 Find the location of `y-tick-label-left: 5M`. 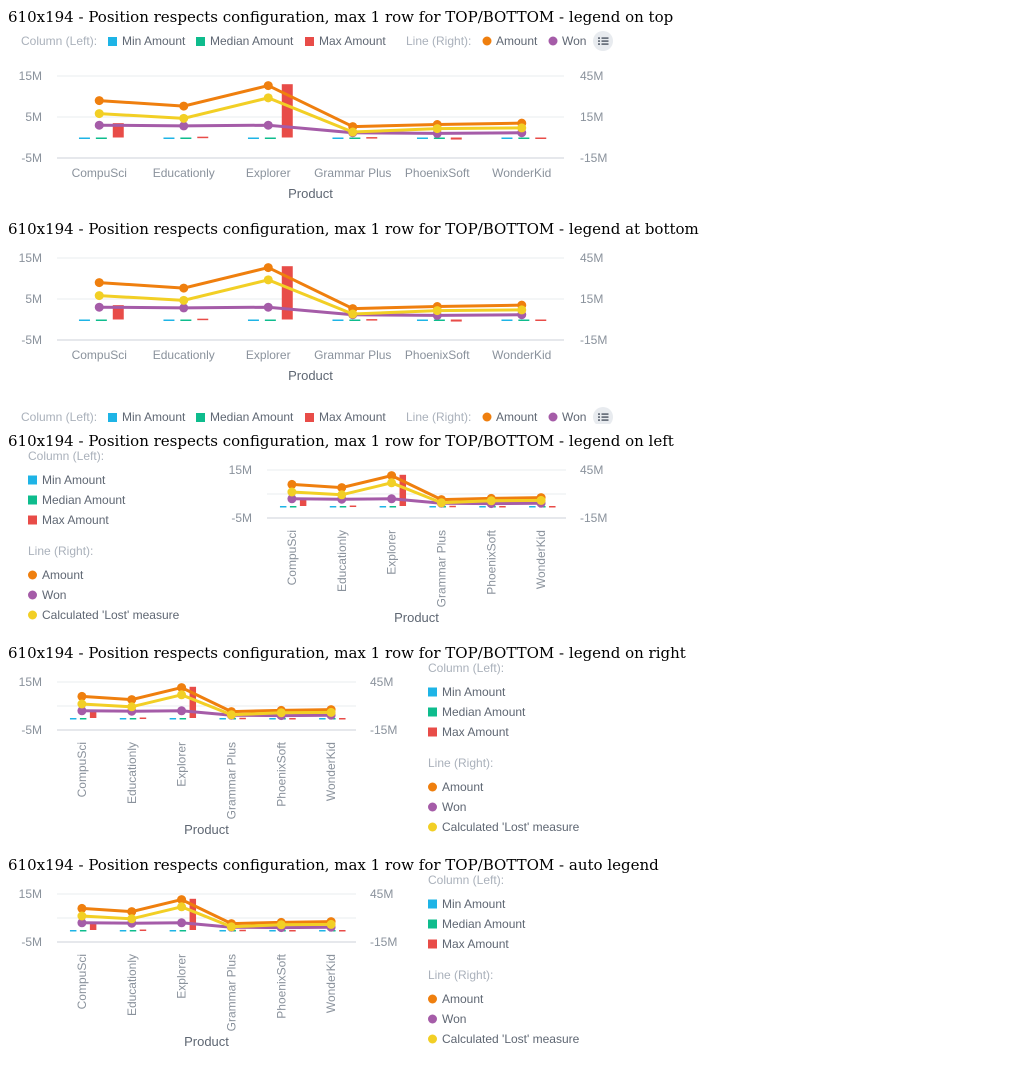

y-tick-label-left: 5M is located at coordinates (33, 117).